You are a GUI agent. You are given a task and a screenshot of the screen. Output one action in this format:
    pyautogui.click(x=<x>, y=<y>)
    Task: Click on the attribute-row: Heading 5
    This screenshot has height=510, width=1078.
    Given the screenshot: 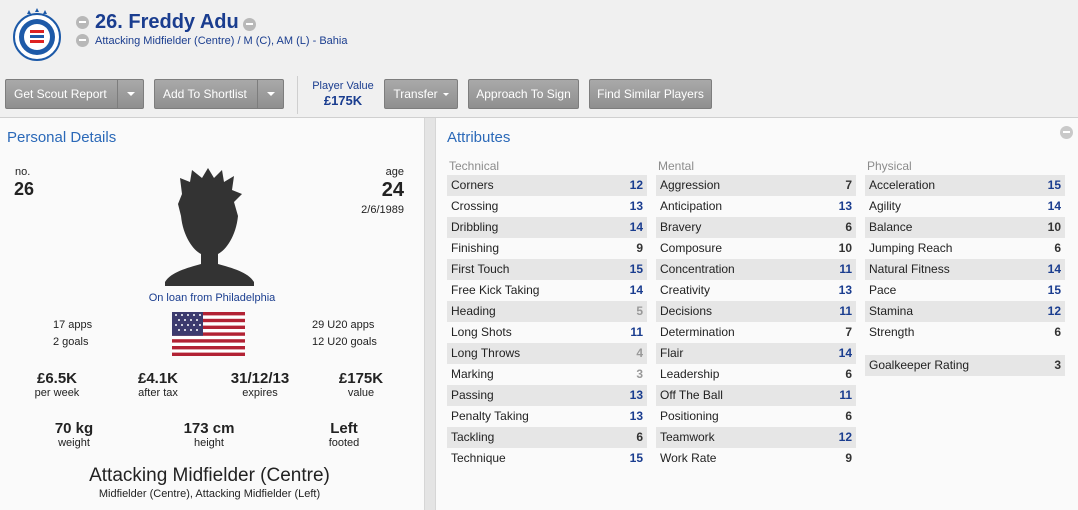 What is the action you would take?
    pyautogui.click(x=547, y=311)
    